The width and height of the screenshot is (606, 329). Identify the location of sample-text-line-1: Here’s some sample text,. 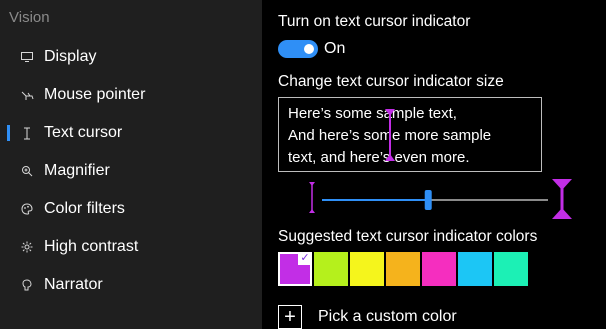
(372, 113).